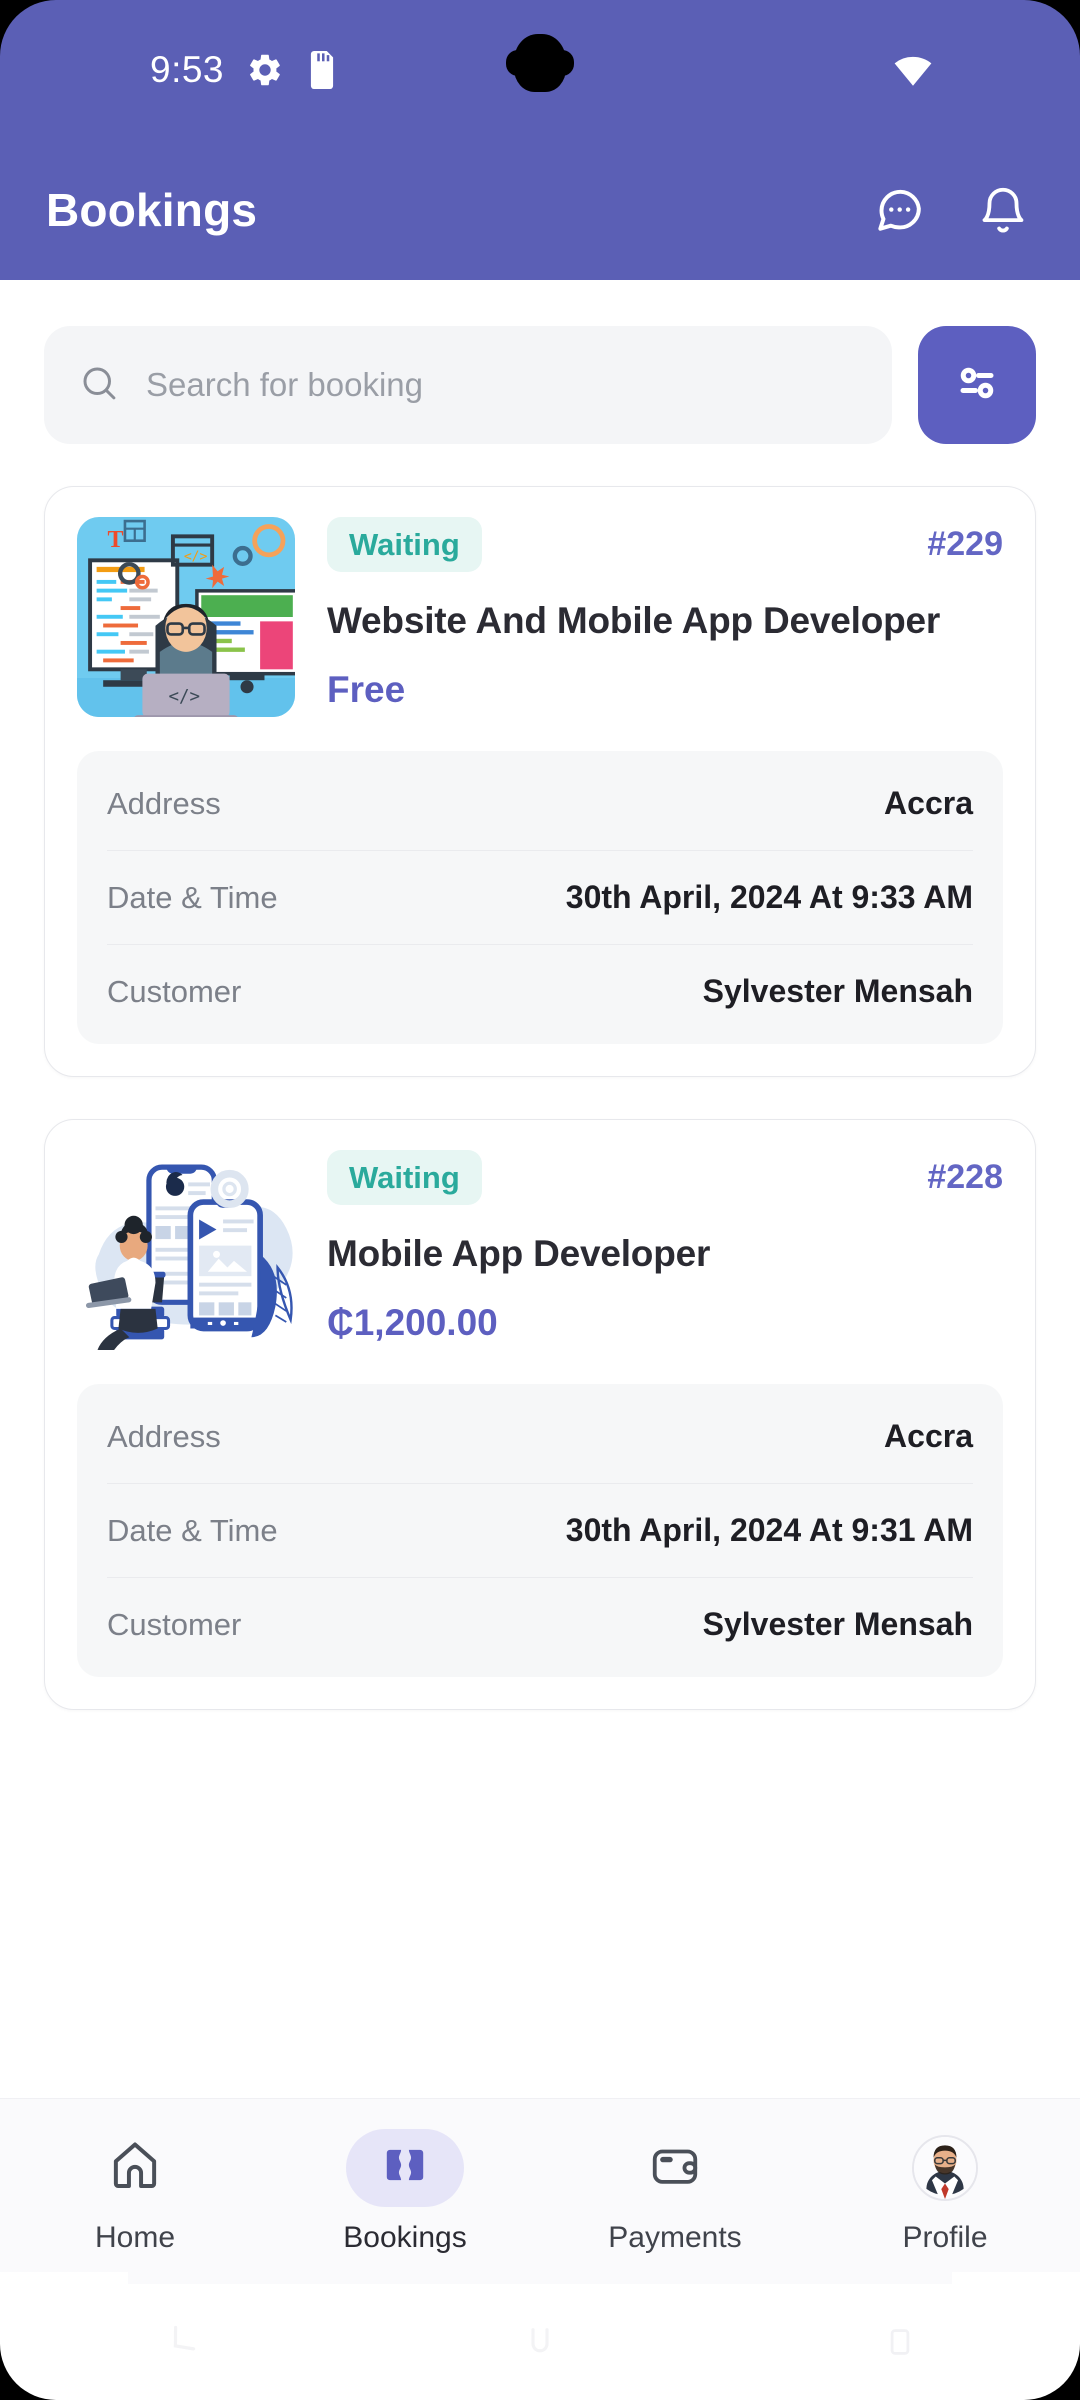 The width and height of the screenshot is (1080, 2400). I want to click on detail-row-datetime: Date & Time 30th April, 2024 At 9:33 AM, so click(540, 898).